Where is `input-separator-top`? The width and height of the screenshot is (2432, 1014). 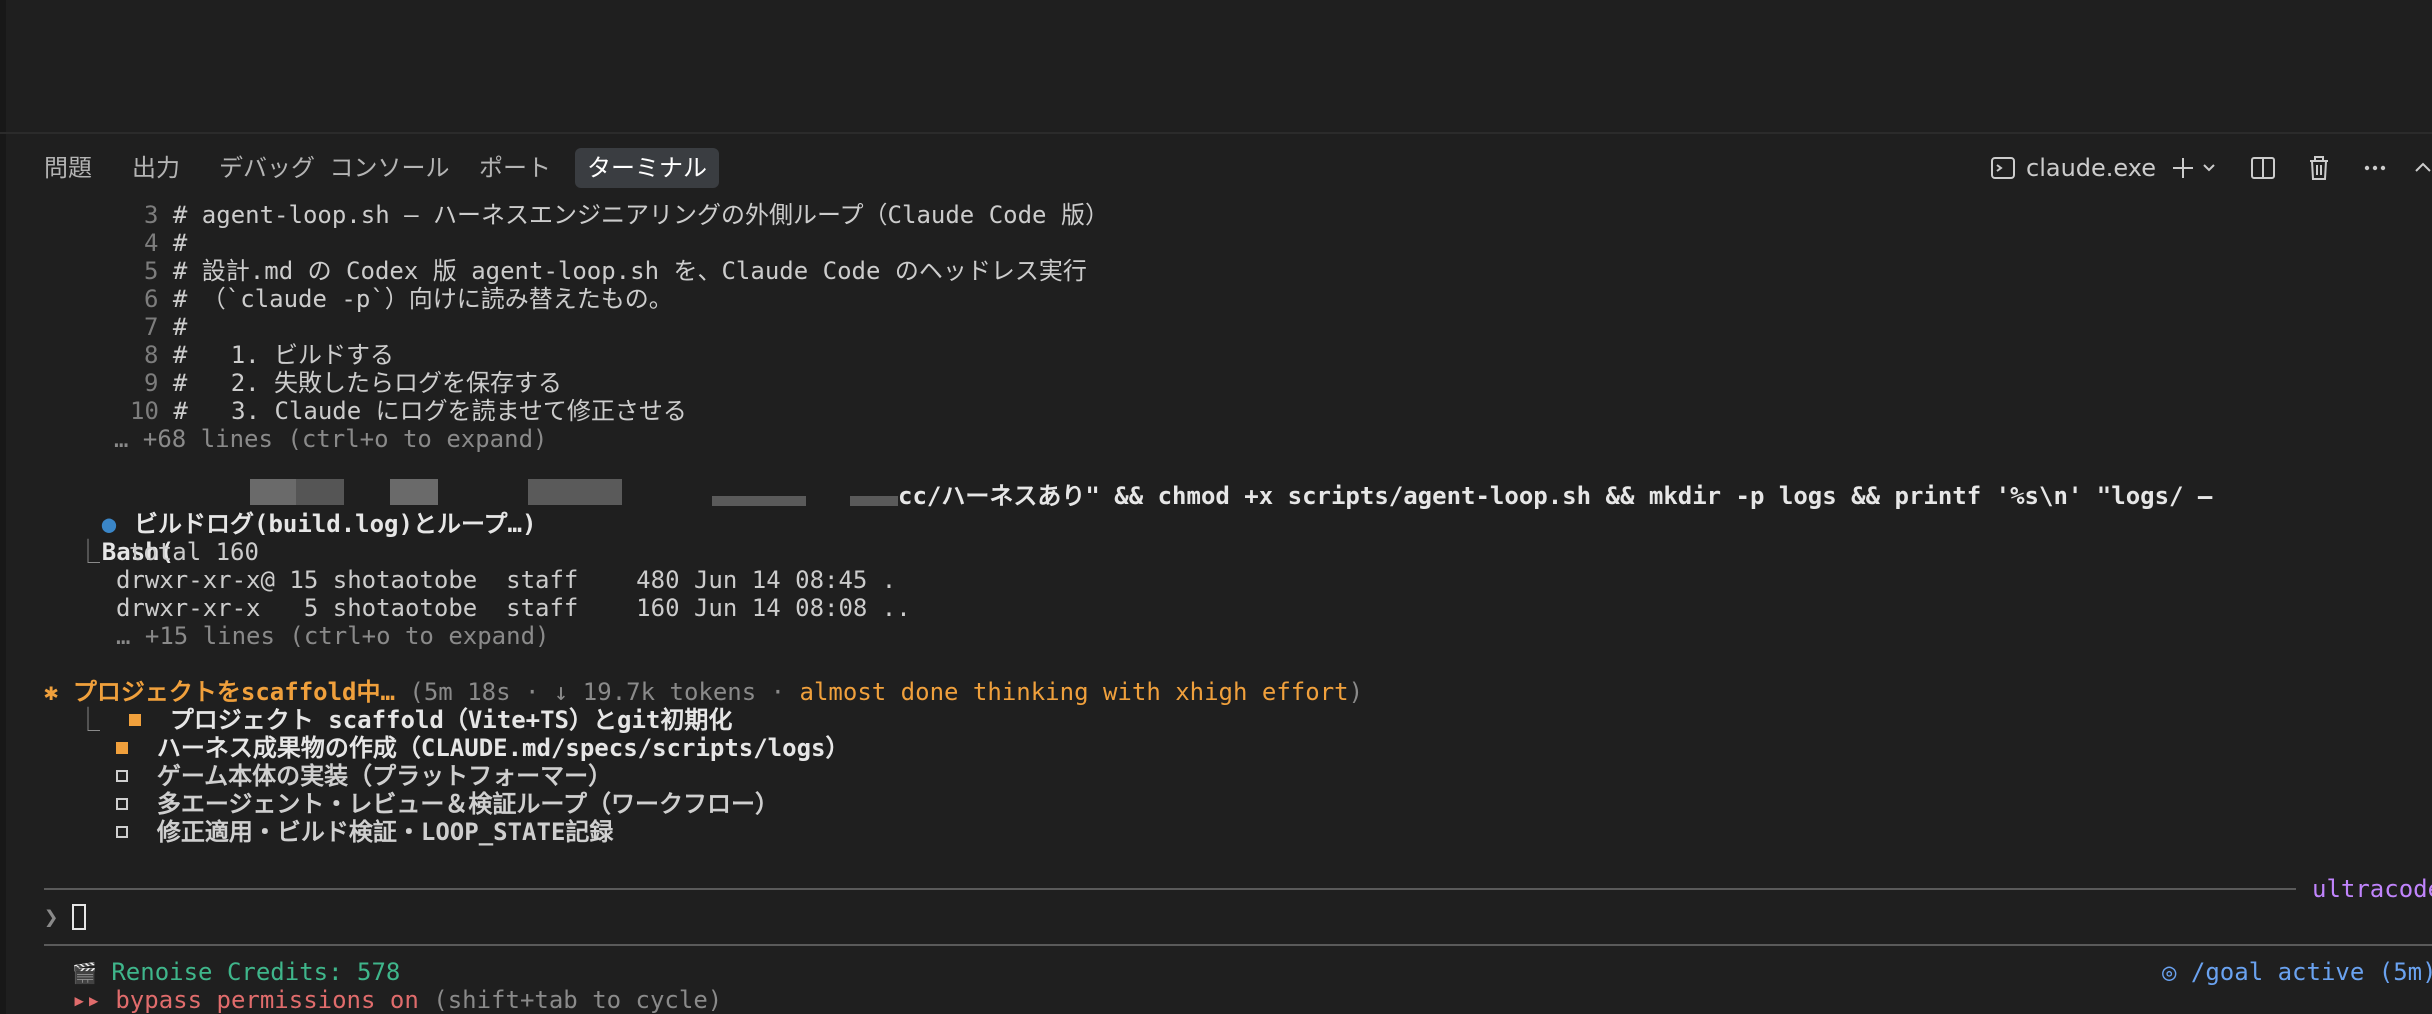
input-separator-top is located at coordinates (1170, 889).